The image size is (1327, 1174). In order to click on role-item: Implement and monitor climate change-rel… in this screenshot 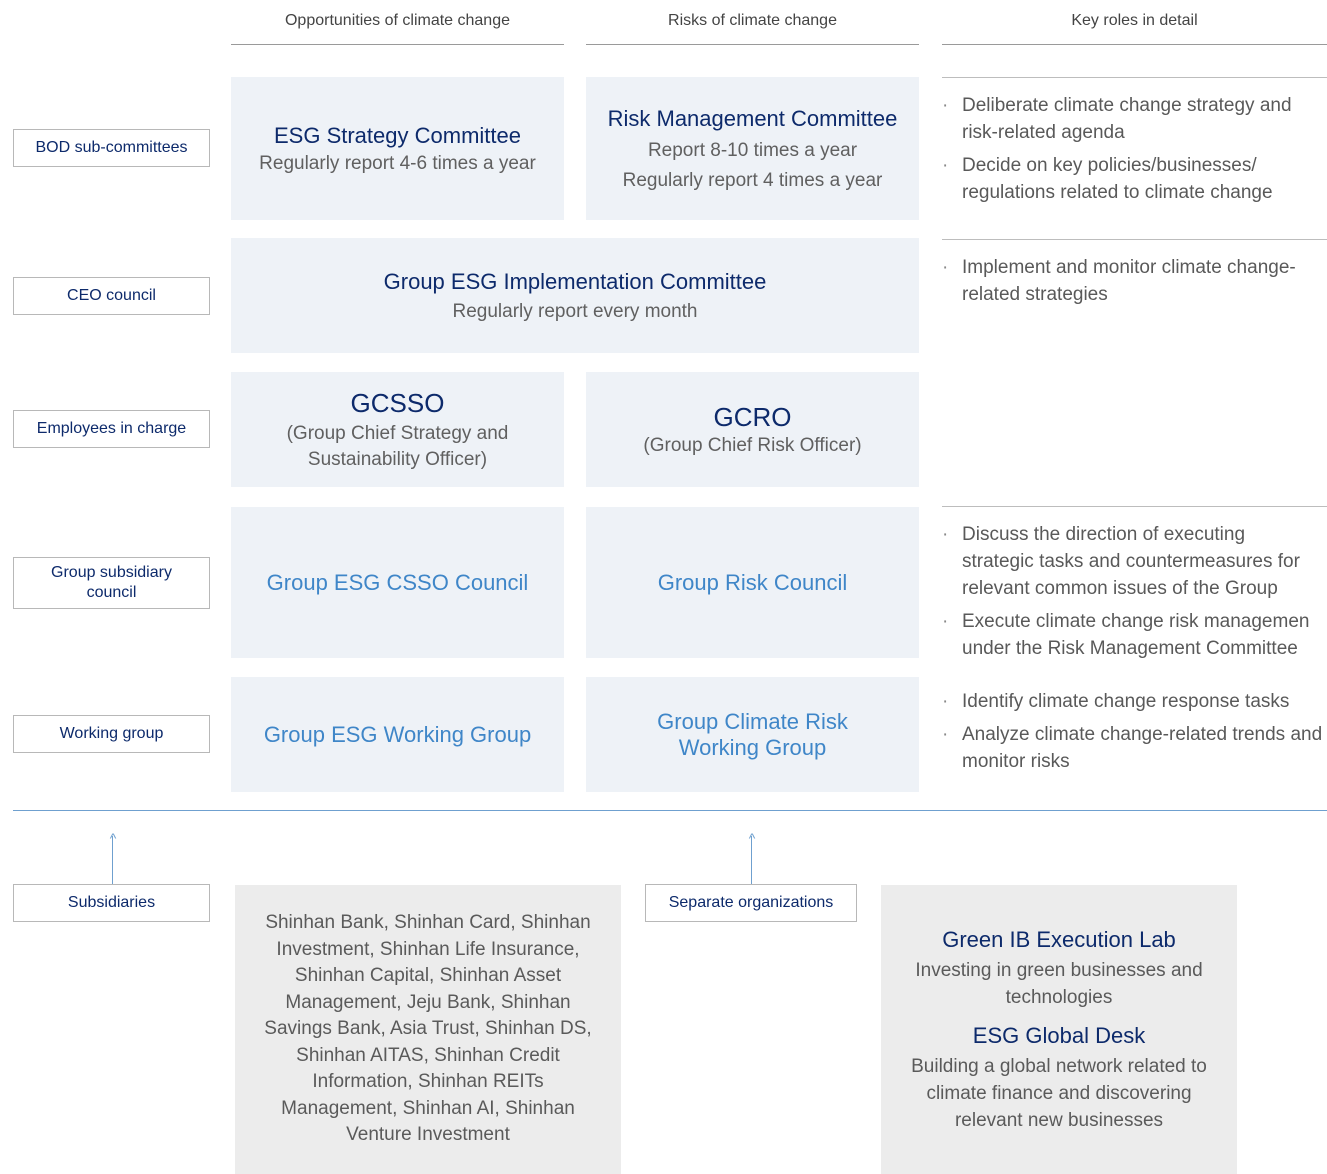, I will do `click(1134, 281)`.